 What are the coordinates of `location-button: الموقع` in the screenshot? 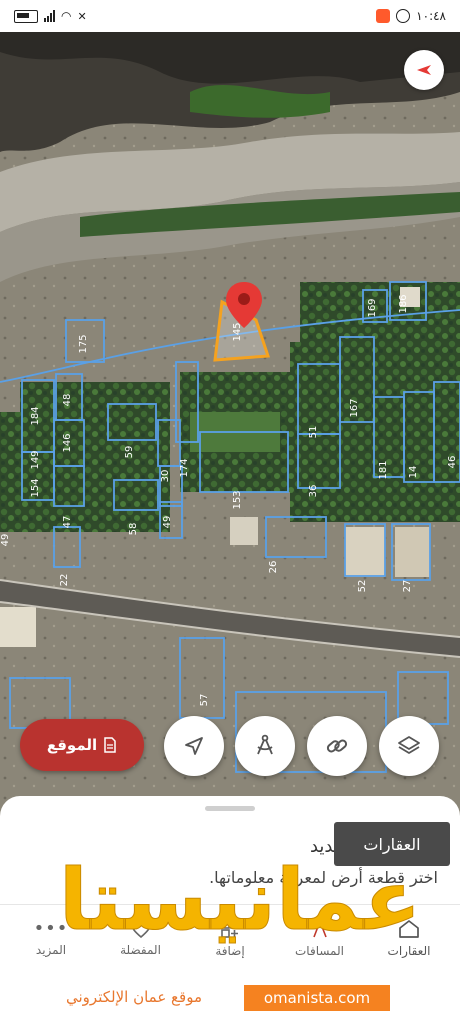 It's located at (82, 745).